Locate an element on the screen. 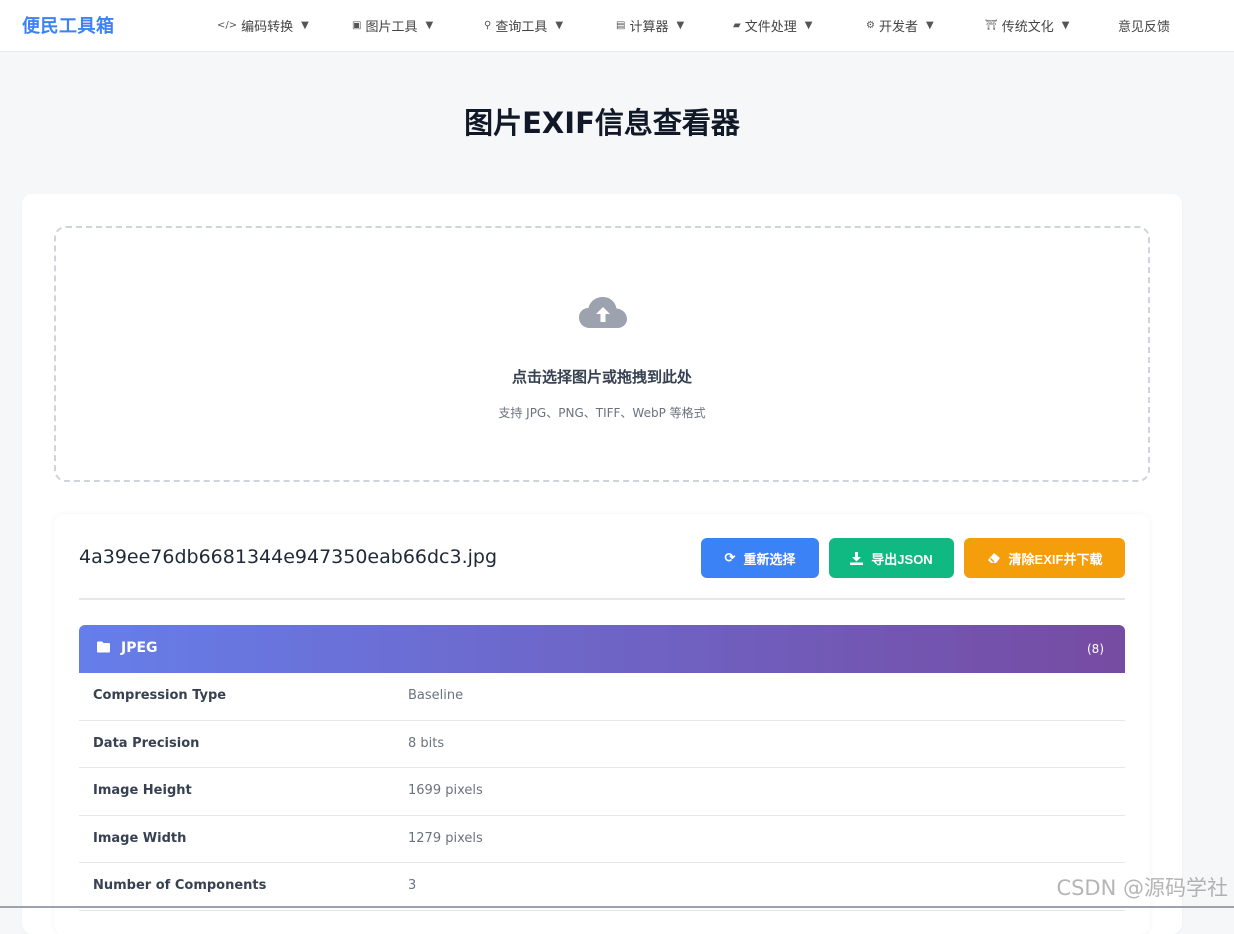 The width and height of the screenshot is (1234, 934). image-icon: ▣ is located at coordinates (357, 25).